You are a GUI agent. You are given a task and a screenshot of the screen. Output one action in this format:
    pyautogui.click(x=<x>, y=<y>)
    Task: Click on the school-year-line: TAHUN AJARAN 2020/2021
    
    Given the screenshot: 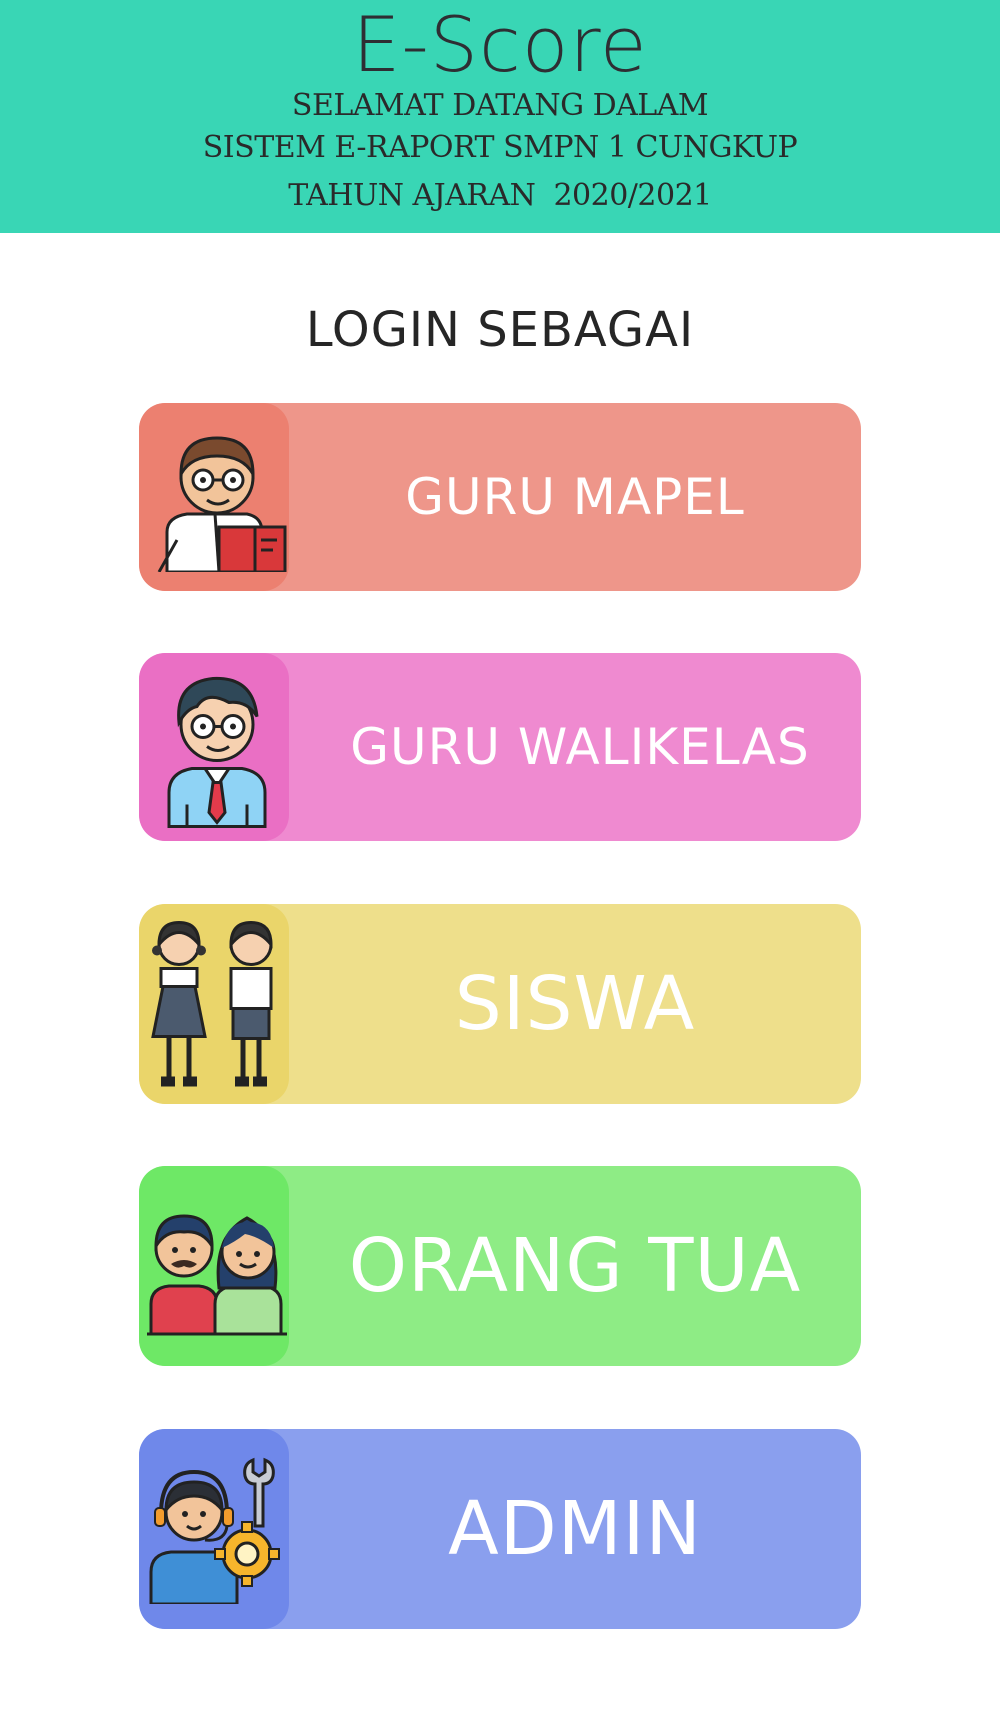 What is the action you would take?
    pyautogui.click(x=500, y=195)
    